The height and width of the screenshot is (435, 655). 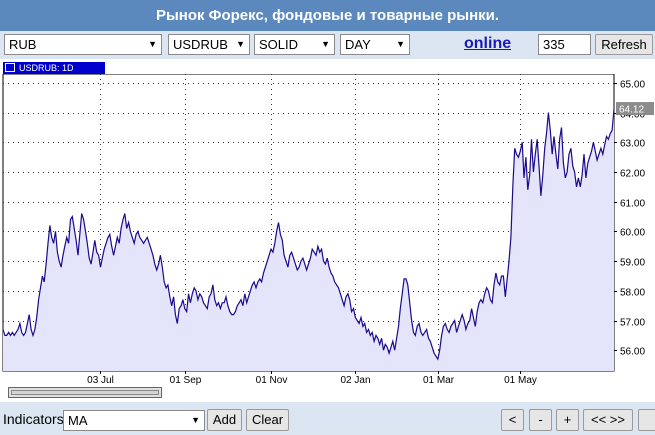 I want to click on x-tick-label: 01 Sep, so click(x=186, y=380).